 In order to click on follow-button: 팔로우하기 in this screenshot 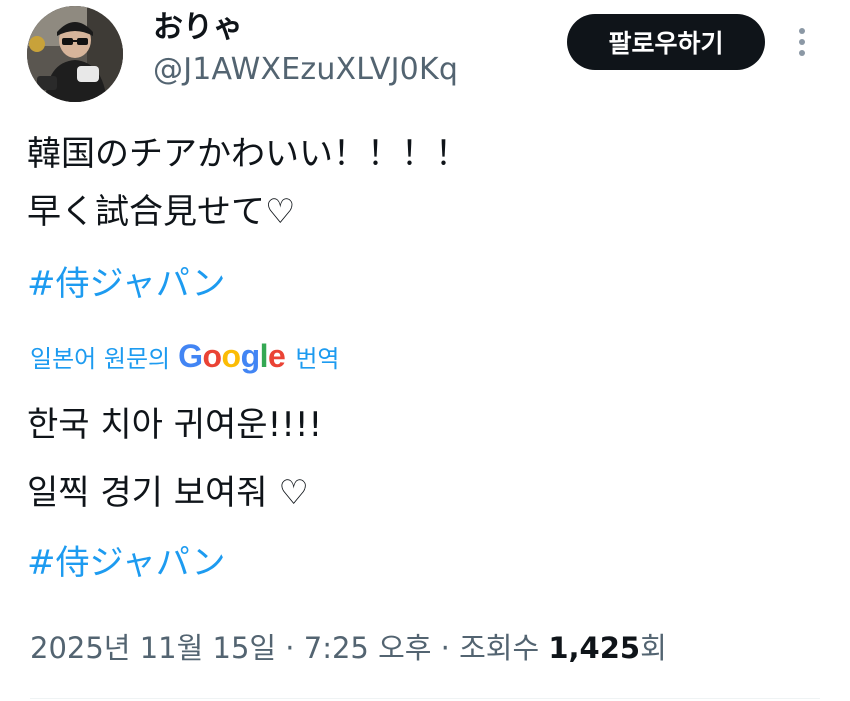, I will do `click(666, 42)`.